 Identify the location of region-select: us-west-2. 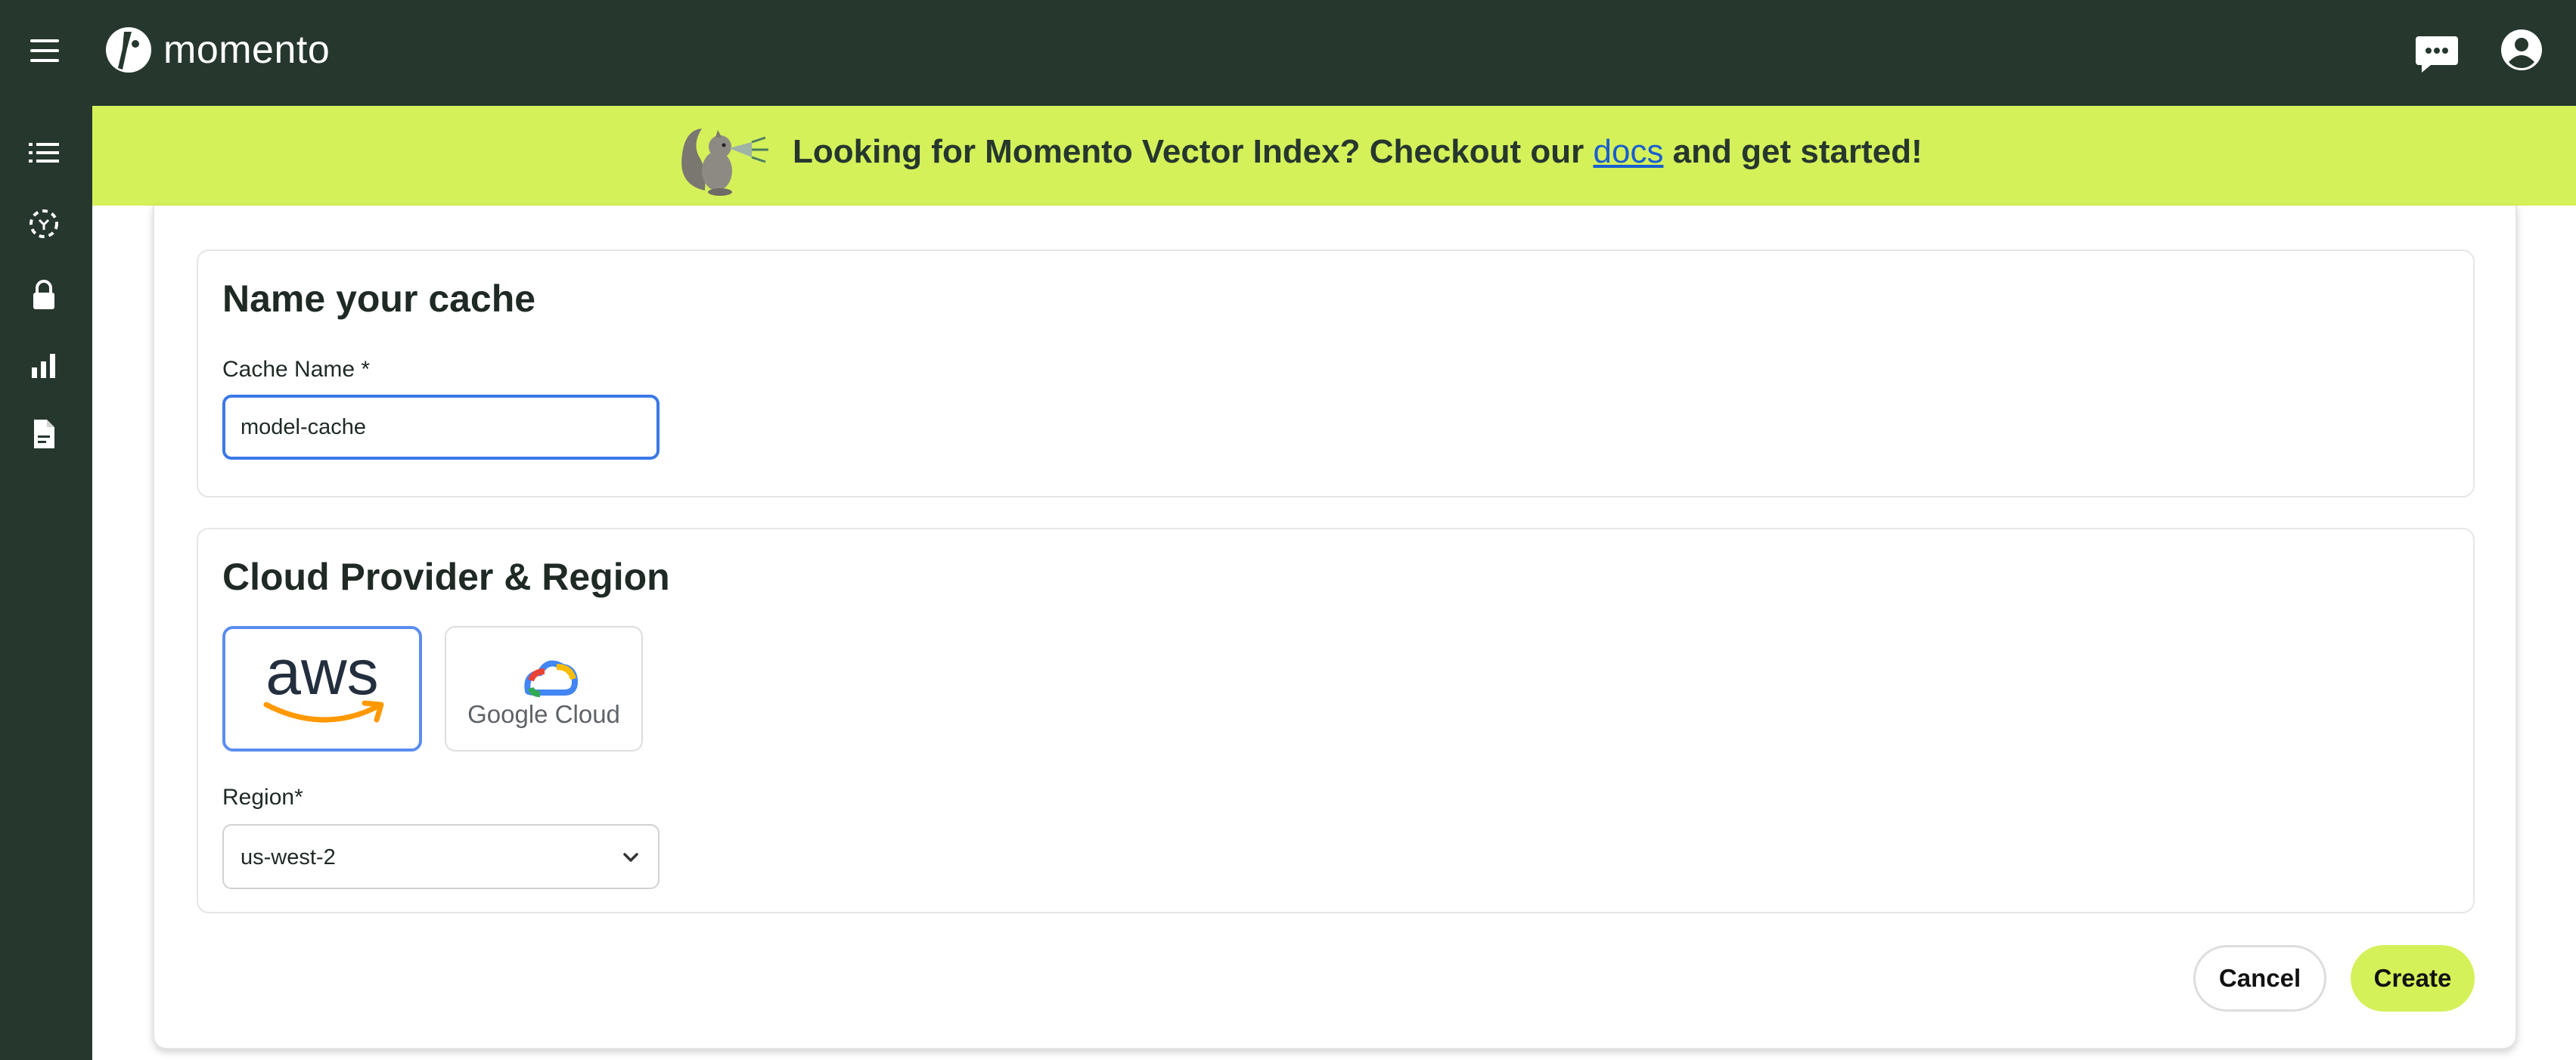
(441, 856).